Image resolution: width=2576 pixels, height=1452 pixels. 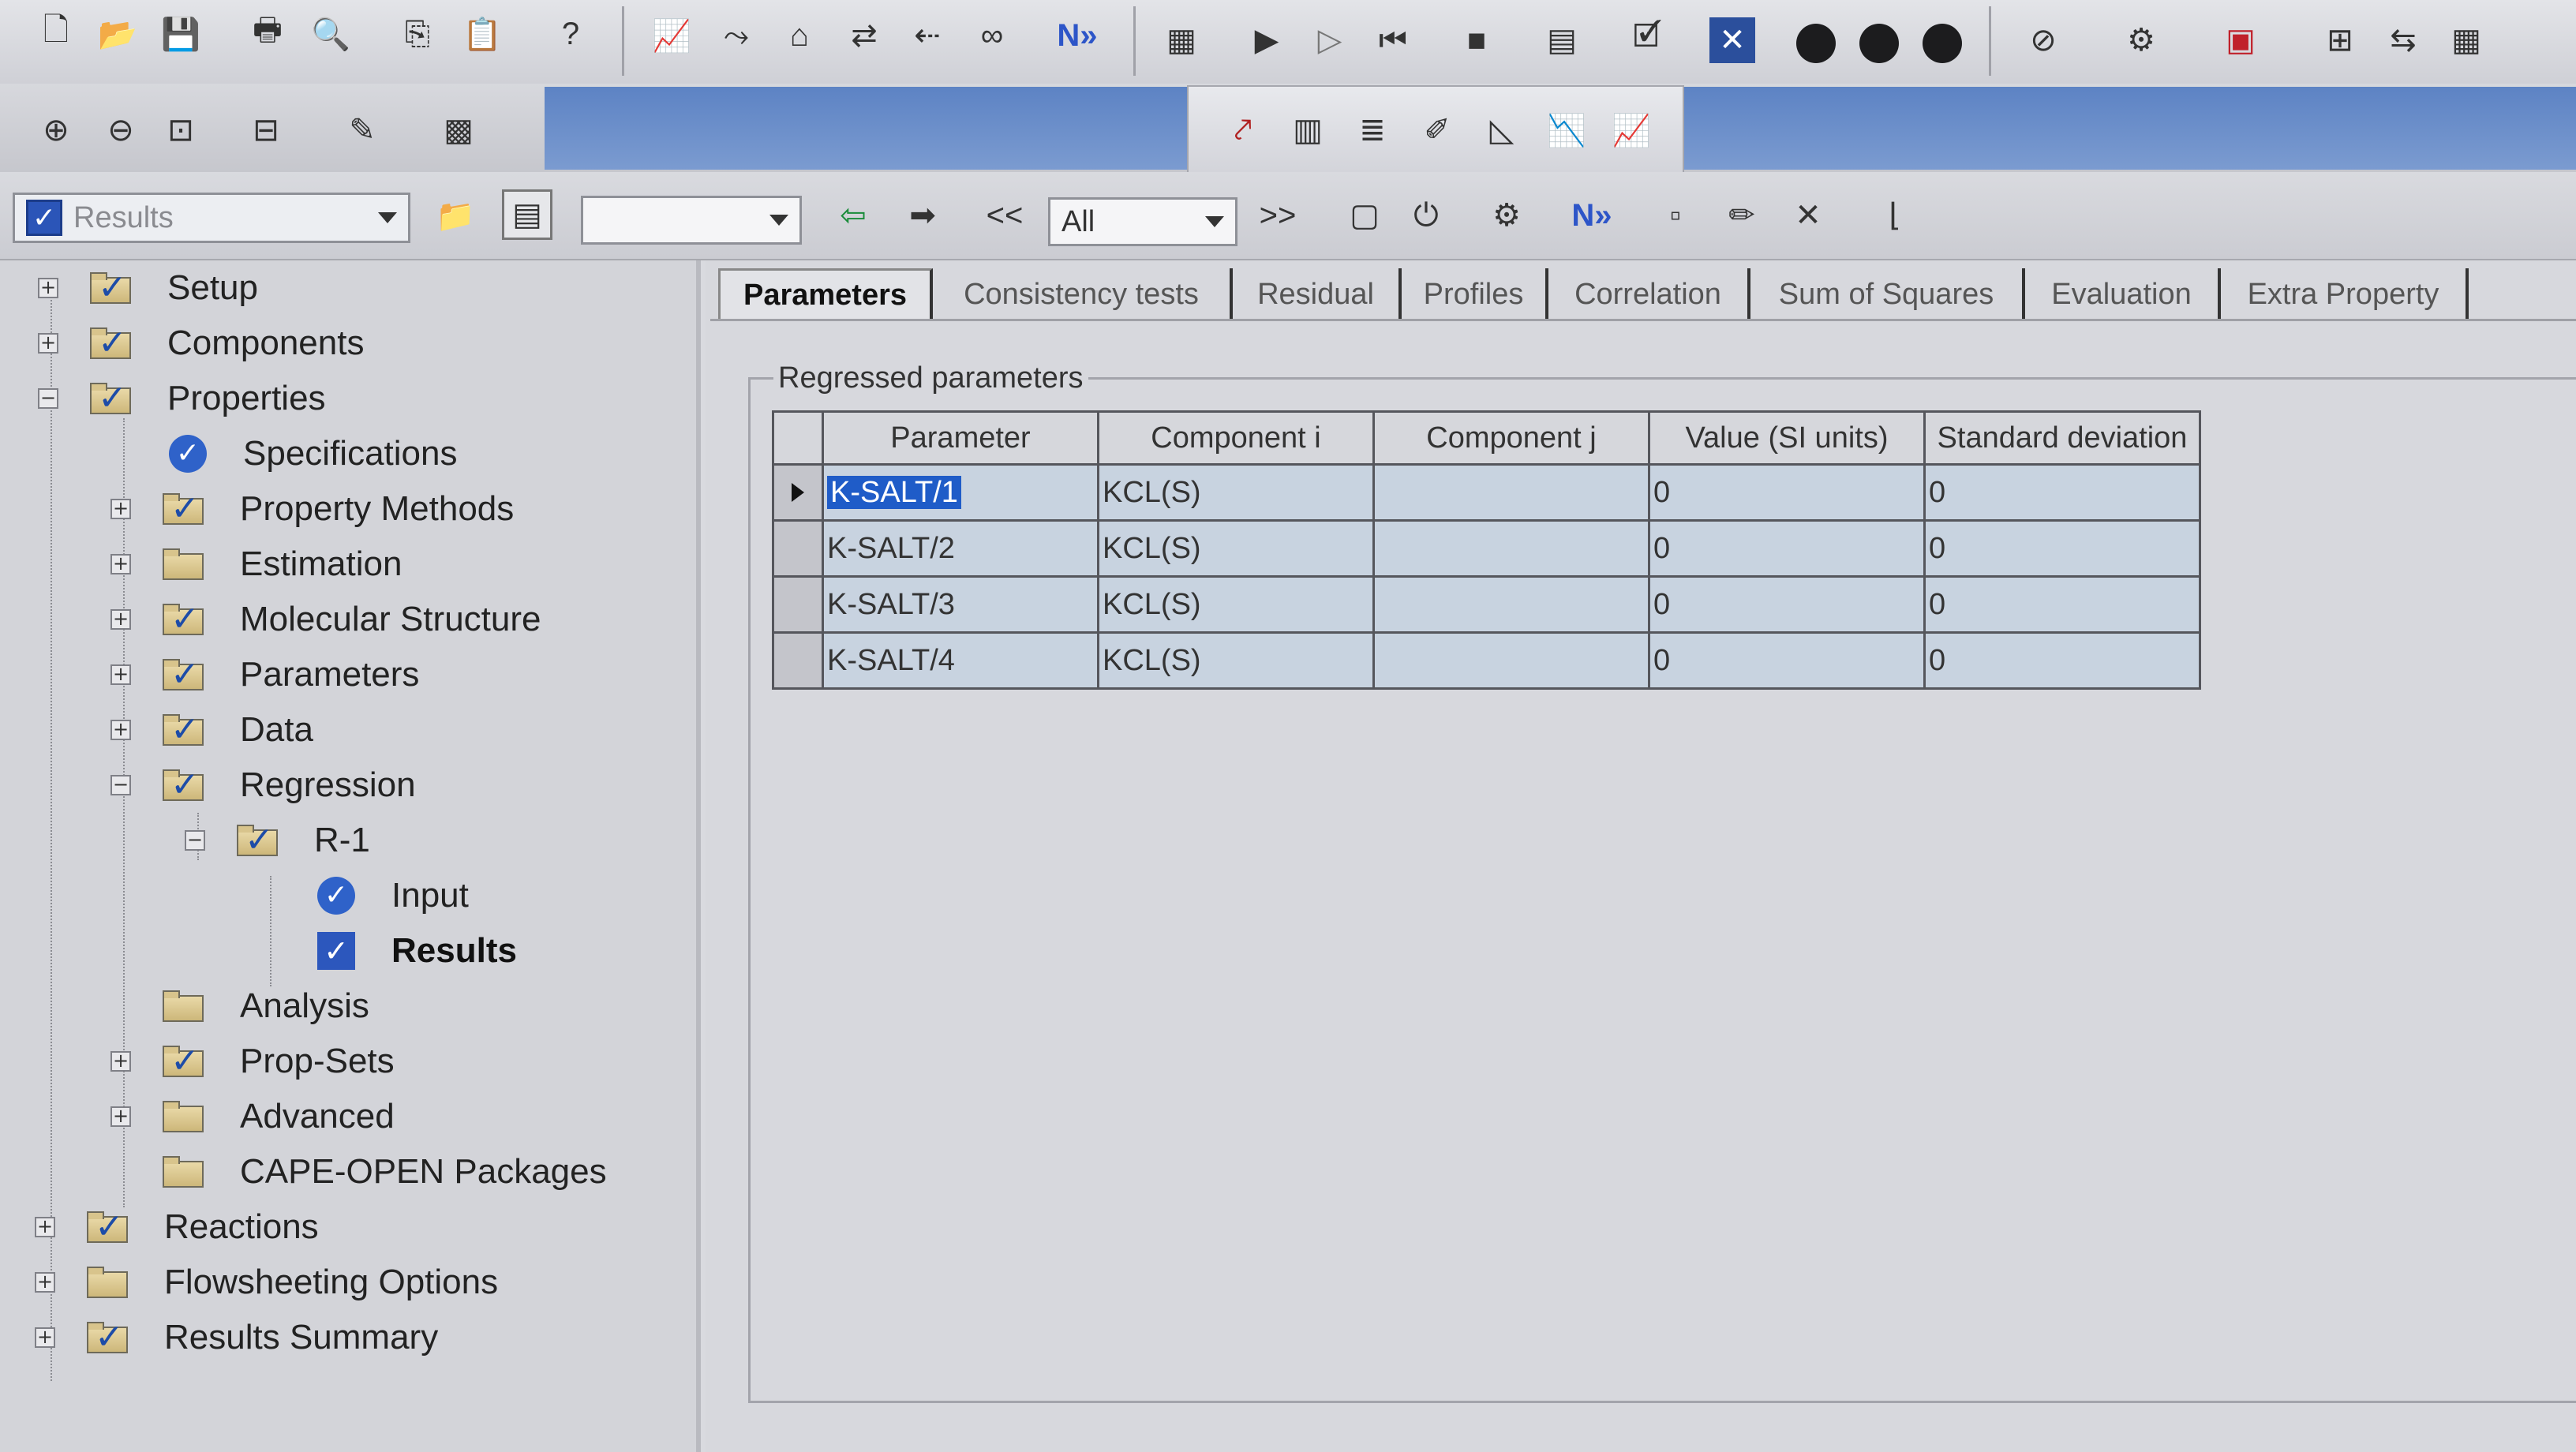 I want to click on table-row: K-SALT/3 KCL(S) 0 0, so click(x=1486, y=604).